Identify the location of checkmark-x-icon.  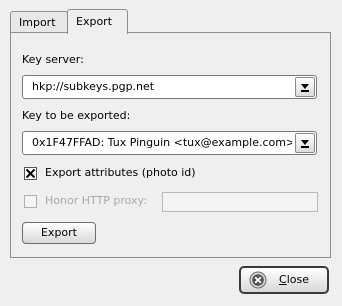
(30, 173).